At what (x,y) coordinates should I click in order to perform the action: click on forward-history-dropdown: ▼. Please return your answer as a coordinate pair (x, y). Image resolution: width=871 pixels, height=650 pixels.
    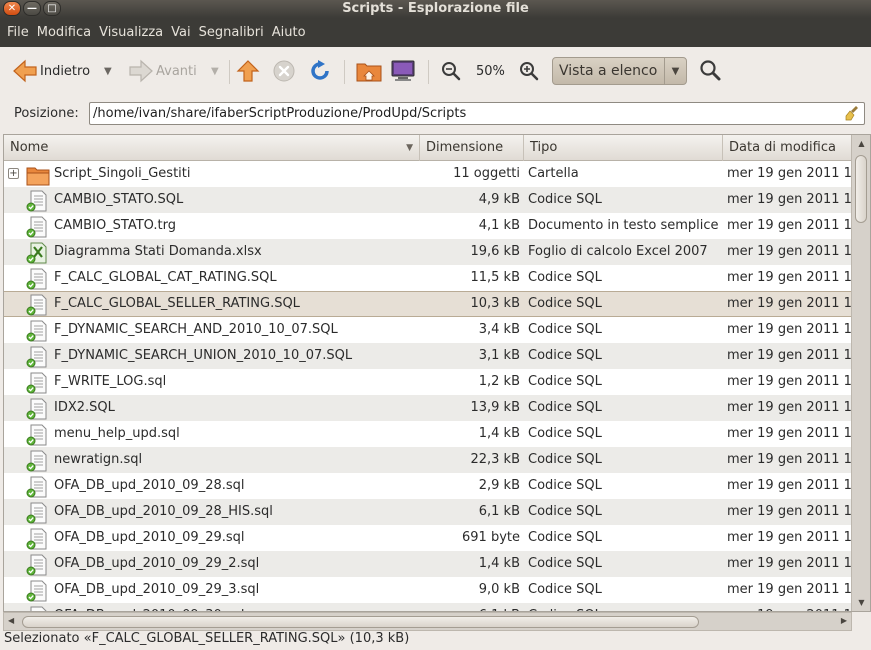
    Looking at the image, I should click on (215, 71).